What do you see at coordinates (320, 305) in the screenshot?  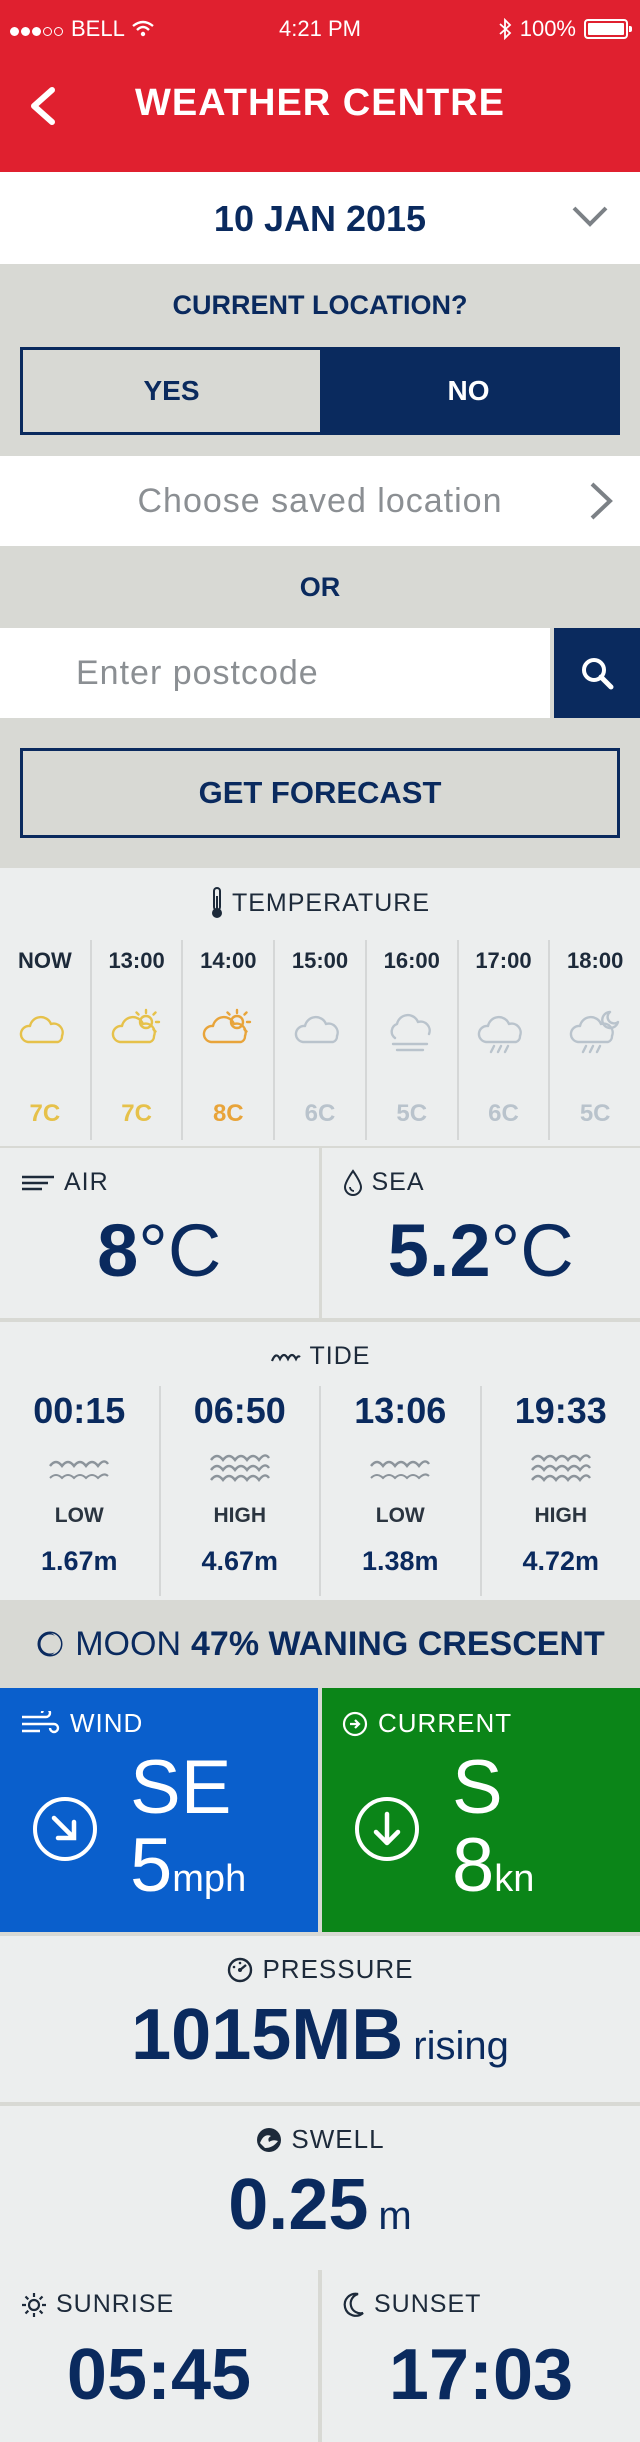 I see `current-location-label: CURRENT LOCATION?` at bounding box center [320, 305].